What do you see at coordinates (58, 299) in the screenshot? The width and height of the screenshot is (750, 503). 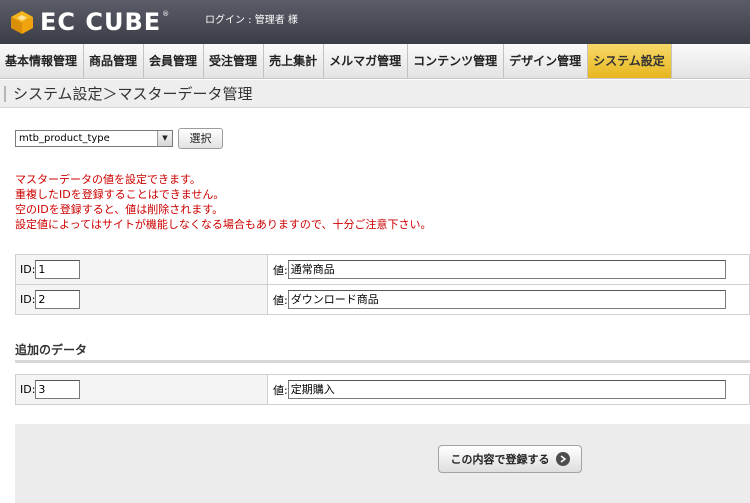 I see `id-input: 2` at bounding box center [58, 299].